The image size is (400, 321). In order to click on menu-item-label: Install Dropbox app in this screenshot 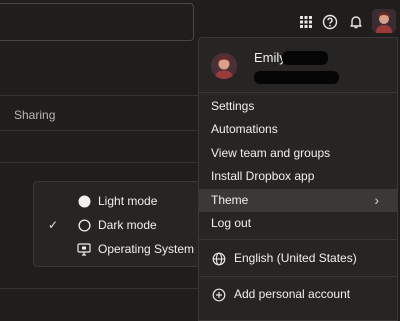, I will do `click(263, 176)`.